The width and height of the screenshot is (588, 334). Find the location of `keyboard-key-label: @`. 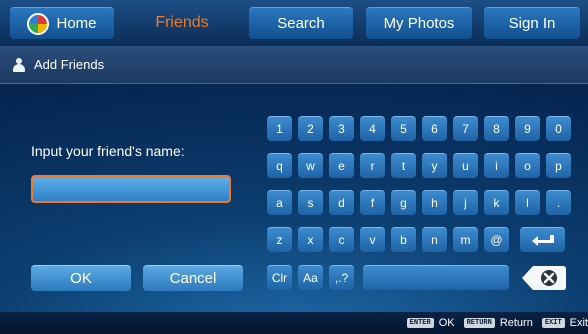

keyboard-key-label: @ is located at coordinates (496, 240).